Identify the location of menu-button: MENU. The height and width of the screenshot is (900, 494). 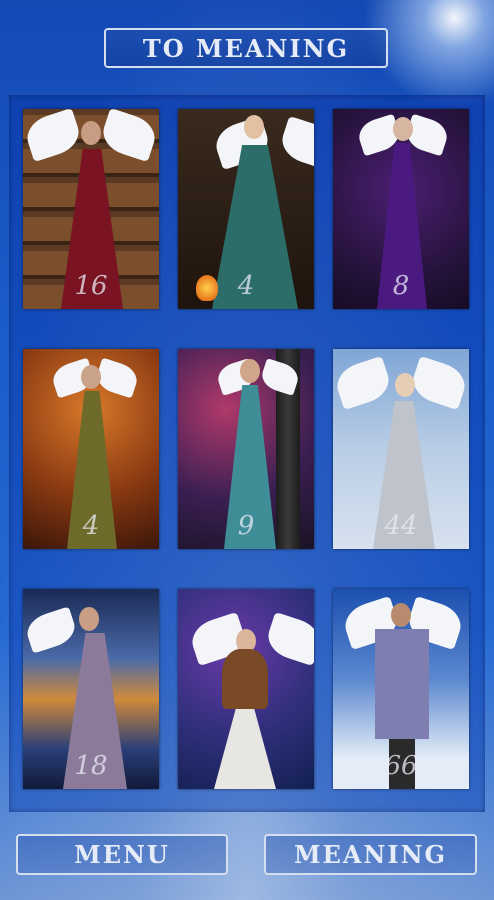
(122, 854).